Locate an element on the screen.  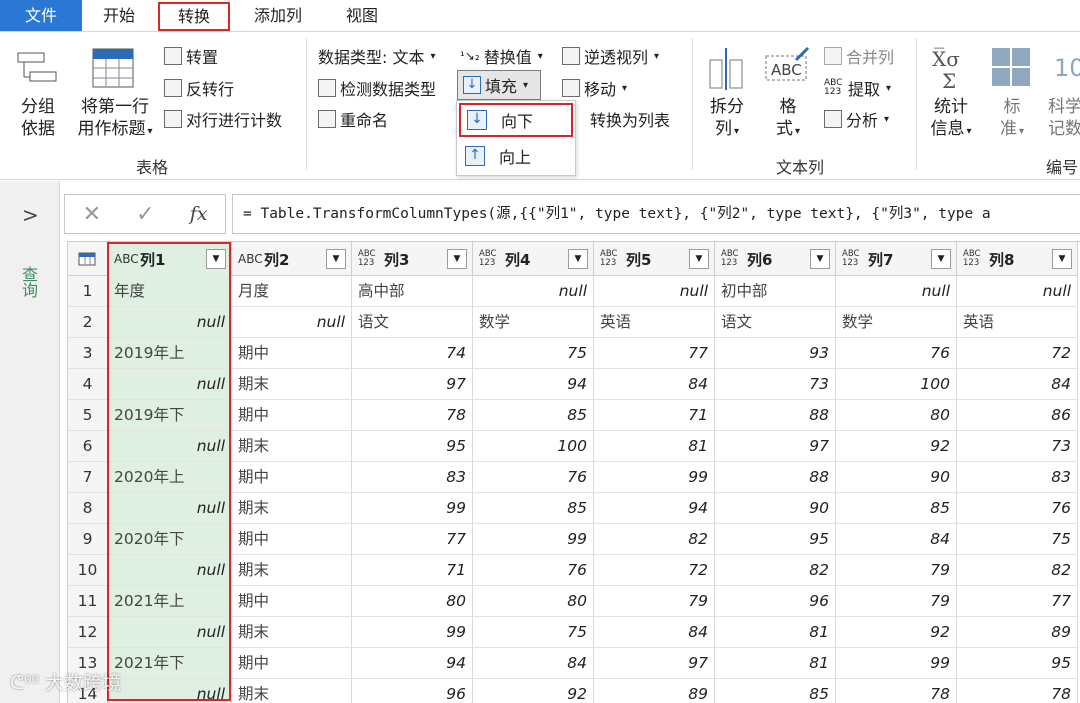
row-number: 9 is located at coordinates (88, 539).